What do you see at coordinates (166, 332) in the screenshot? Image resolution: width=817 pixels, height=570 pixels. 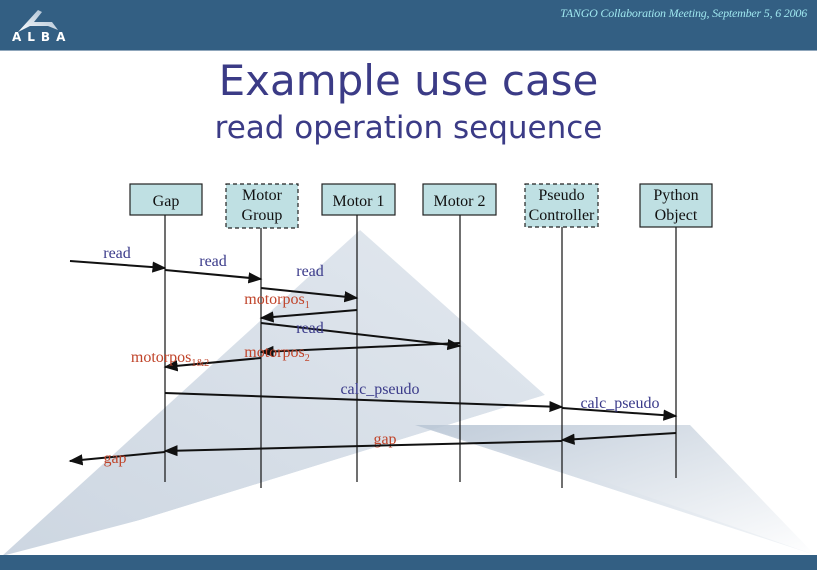 I see `object-gap: Gap` at bounding box center [166, 332].